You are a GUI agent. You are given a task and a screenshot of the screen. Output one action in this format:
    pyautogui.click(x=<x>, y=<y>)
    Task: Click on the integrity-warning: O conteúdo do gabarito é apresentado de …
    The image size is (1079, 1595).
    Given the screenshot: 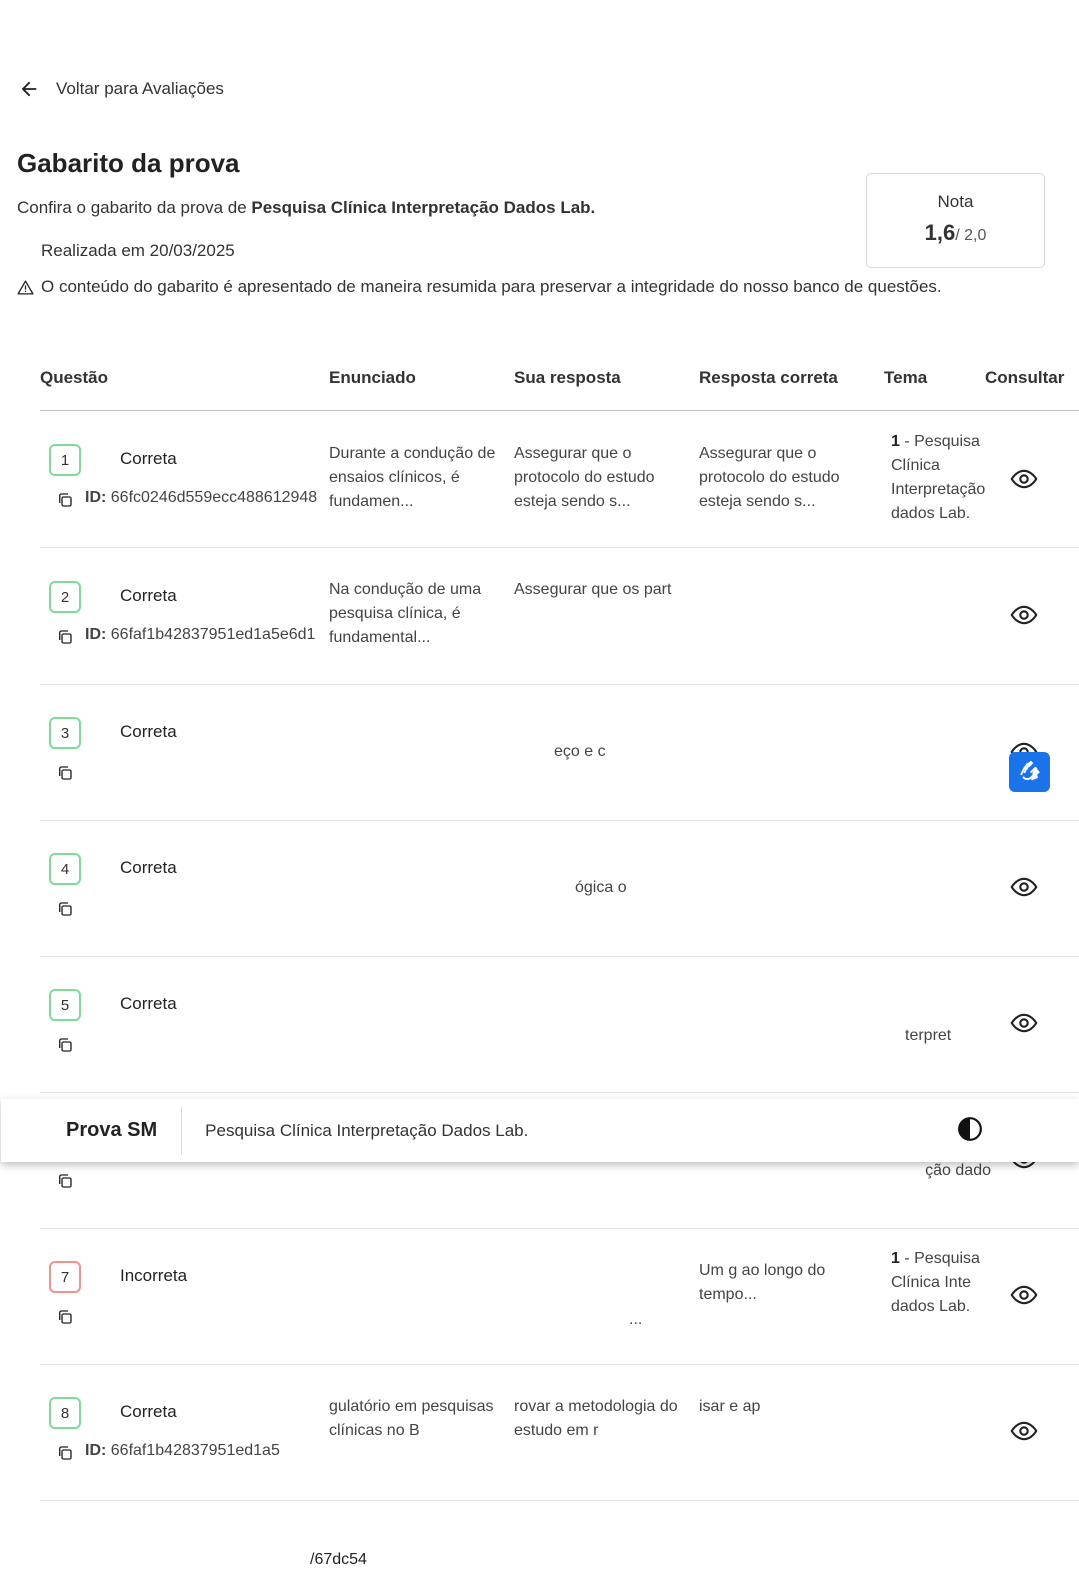 What is the action you would take?
    pyautogui.click(x=479, y=287)
    